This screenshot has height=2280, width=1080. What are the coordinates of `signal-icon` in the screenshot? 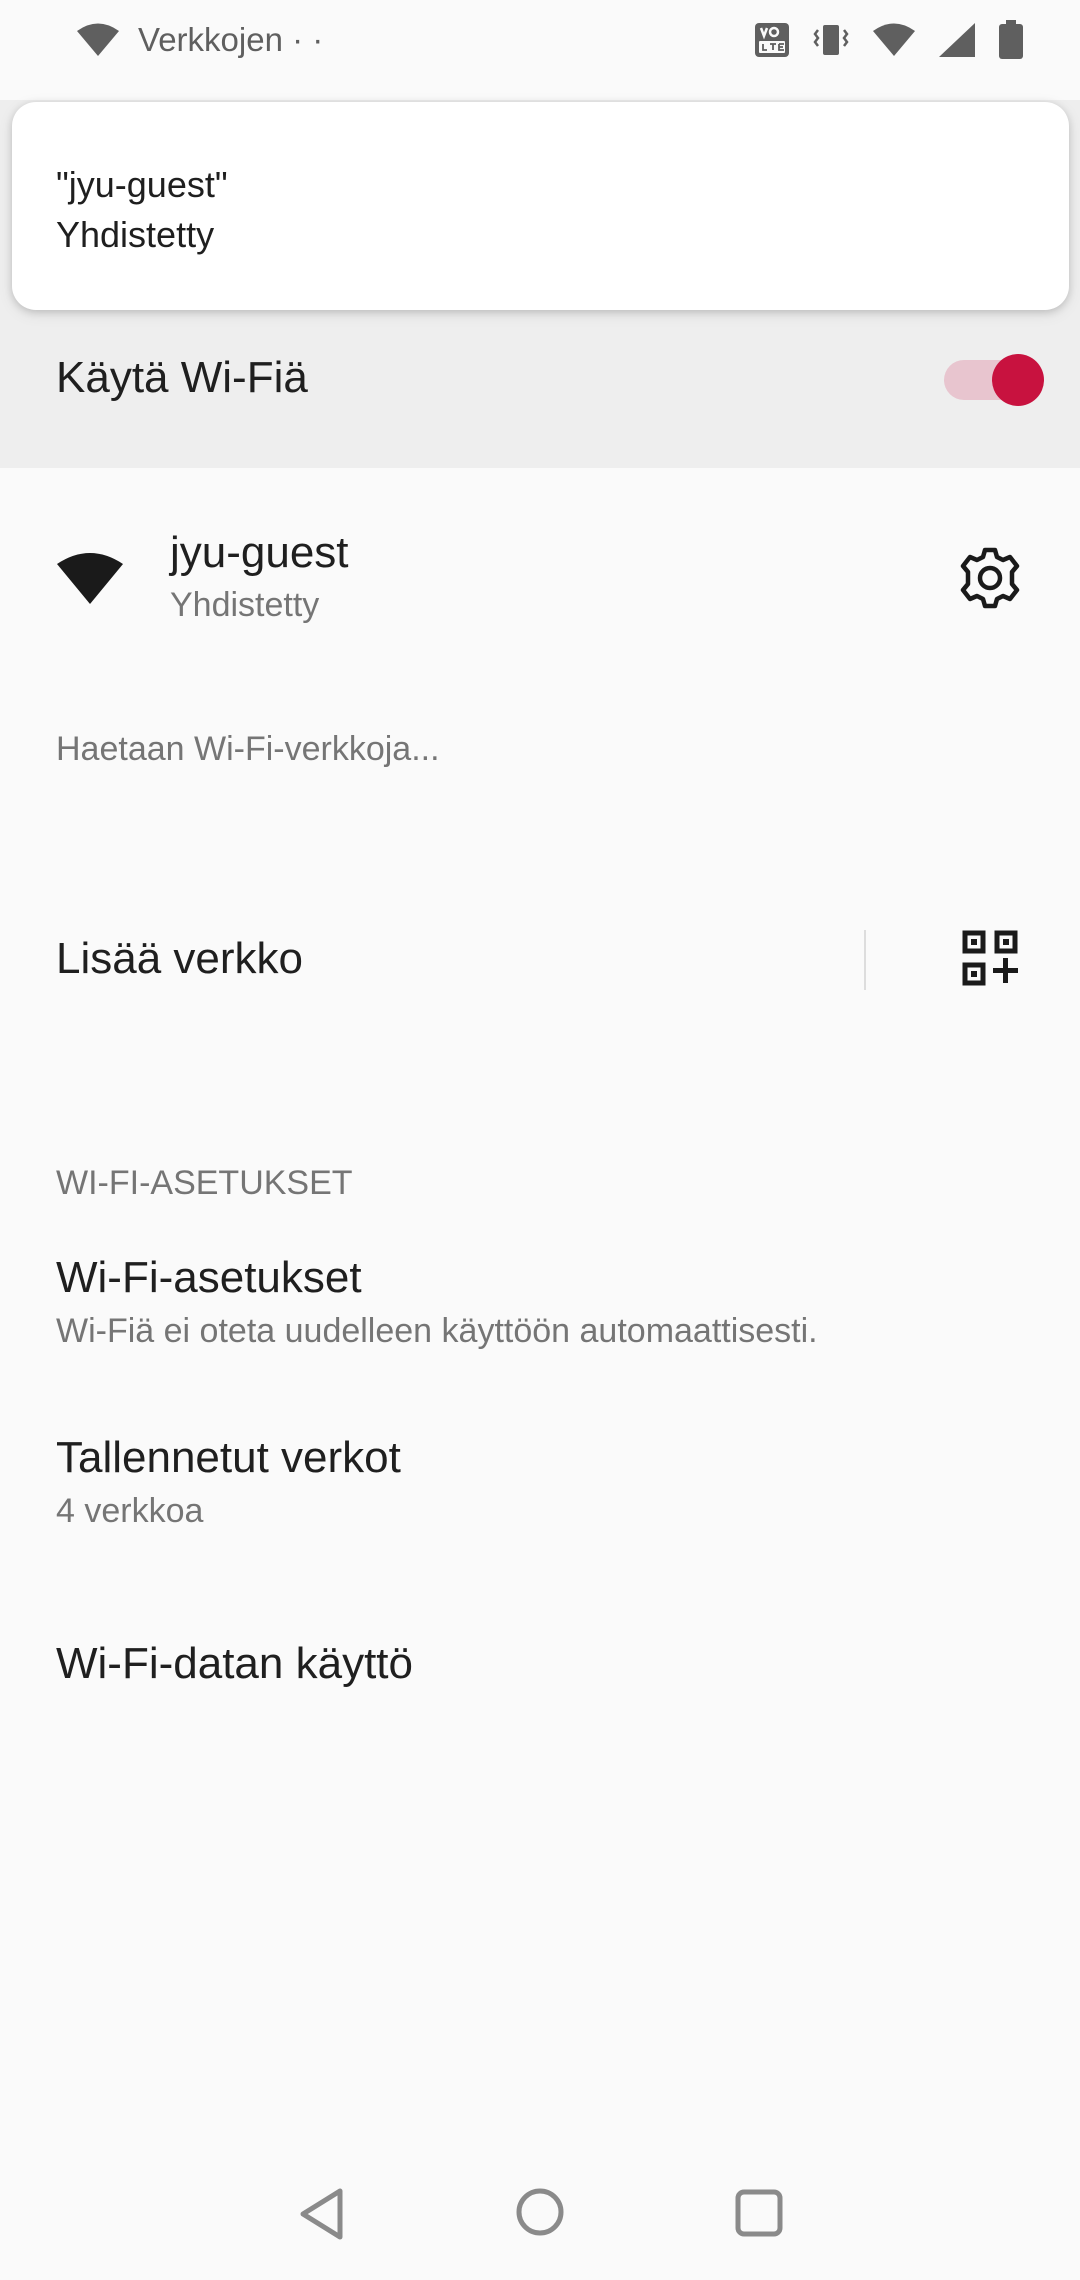 It's located at (957, 40).